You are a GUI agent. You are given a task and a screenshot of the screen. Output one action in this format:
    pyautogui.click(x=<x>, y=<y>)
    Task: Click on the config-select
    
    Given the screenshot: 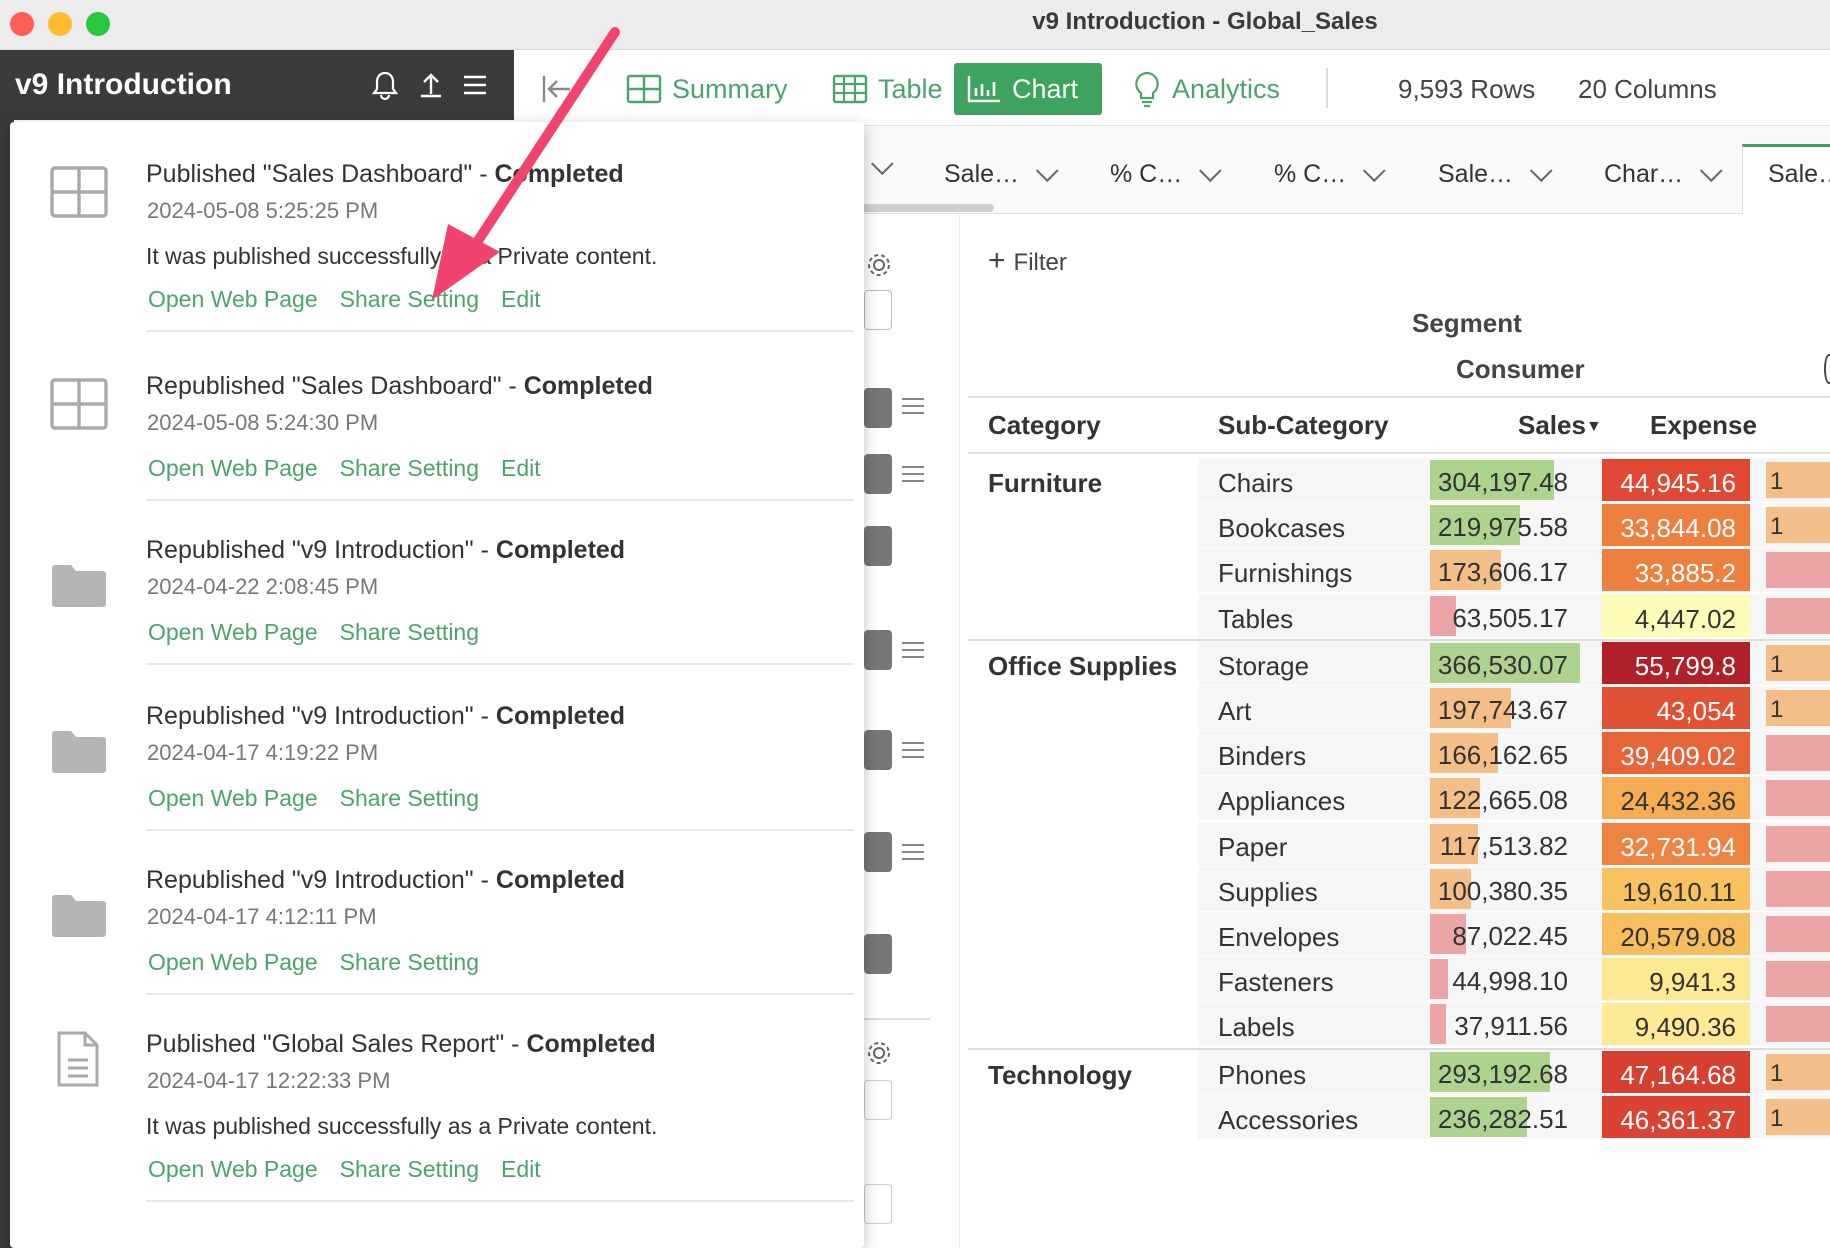 What is the action you would take?
    pyautogui.click(x=878, y=310)
    